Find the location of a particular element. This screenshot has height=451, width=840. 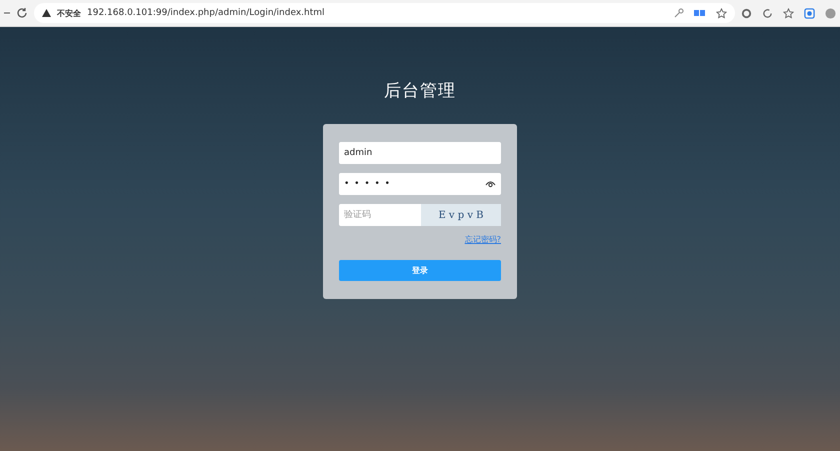

circle-icon is located at coordinates (746, 13).